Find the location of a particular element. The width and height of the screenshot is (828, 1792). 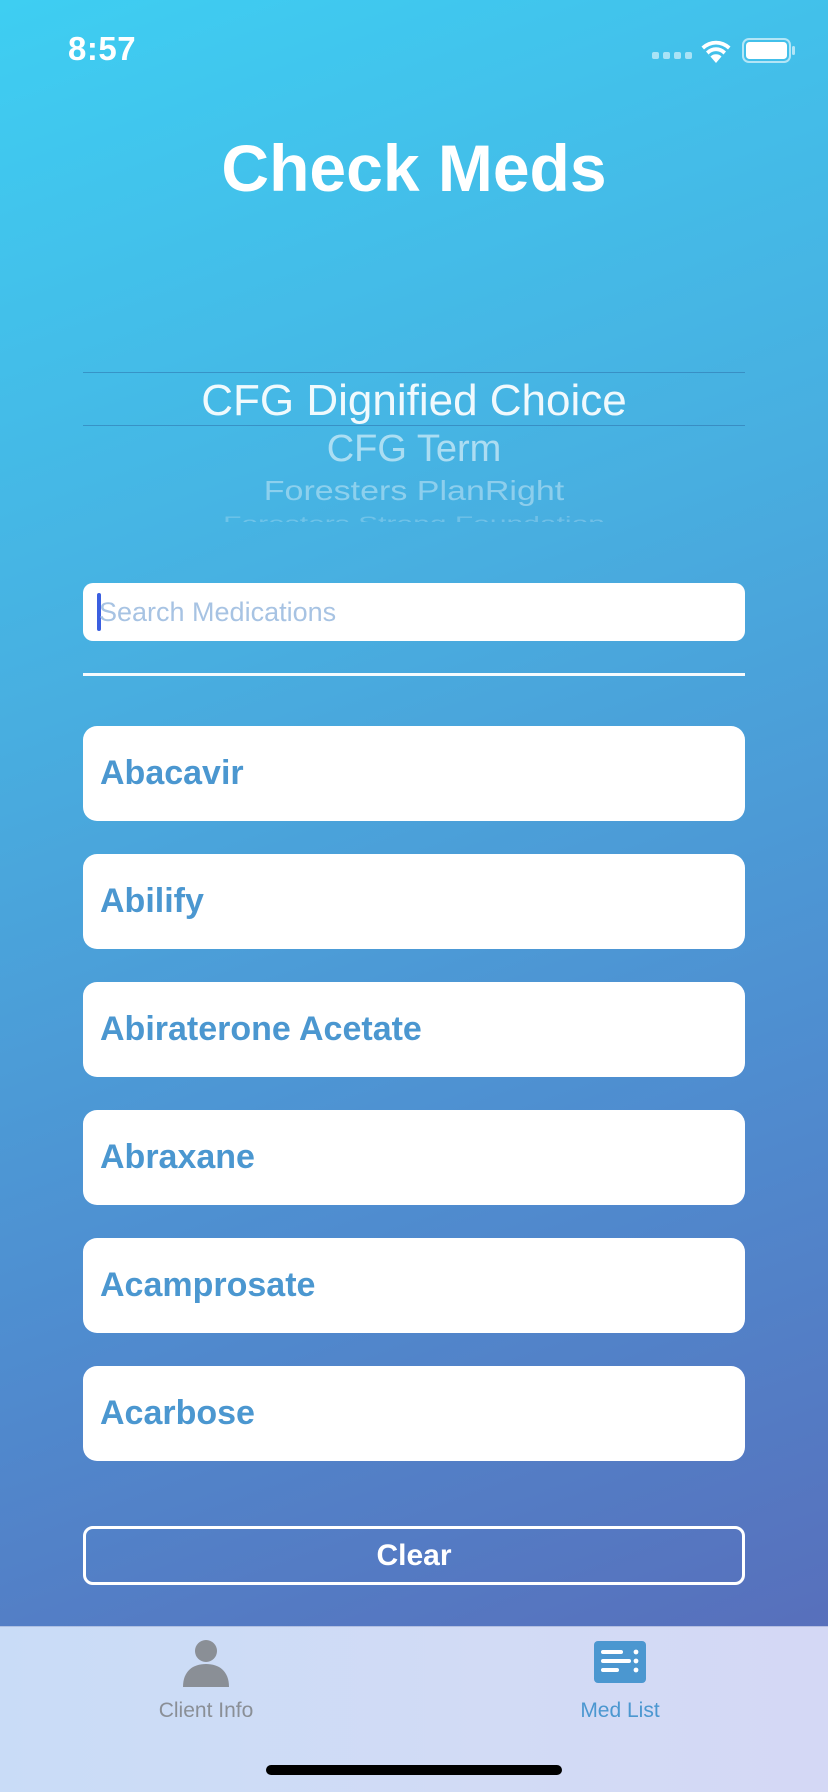

picker-option: Foresters PlanRight is located at coordinates (414, 492).